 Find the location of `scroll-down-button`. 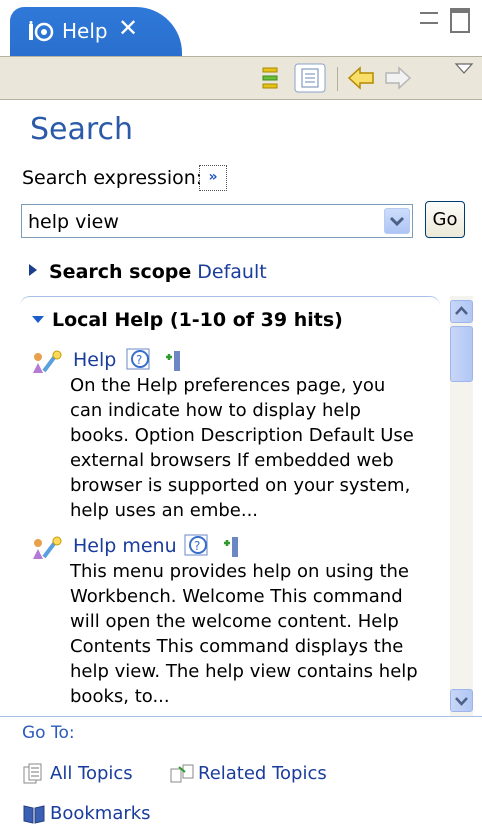

scroll-down-button is located at coordinates (461, 700).